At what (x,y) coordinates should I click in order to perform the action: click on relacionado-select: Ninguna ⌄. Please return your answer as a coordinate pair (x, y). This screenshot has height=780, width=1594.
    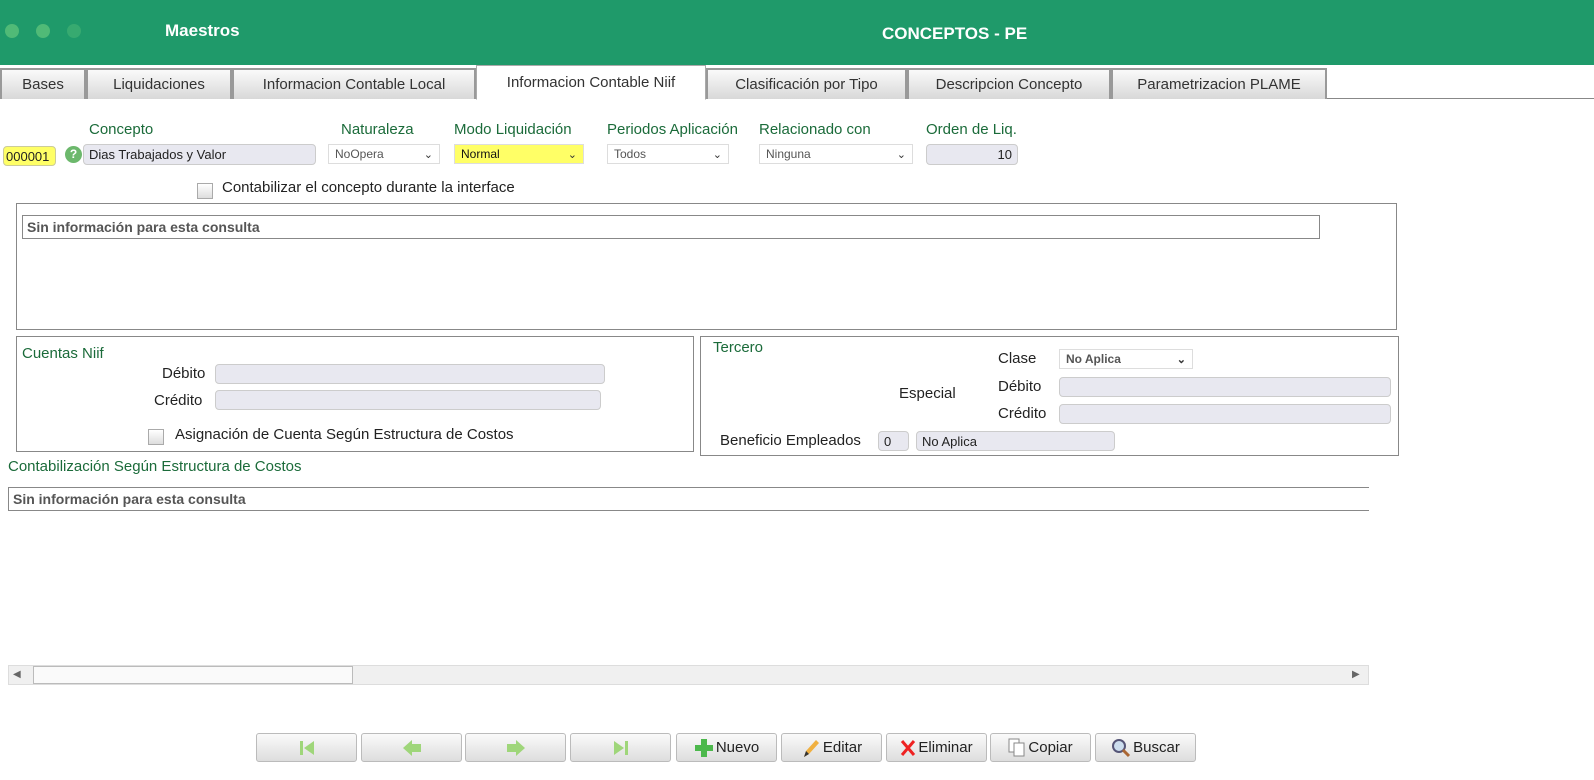
    Looking at the image, I should click on (836, 154).